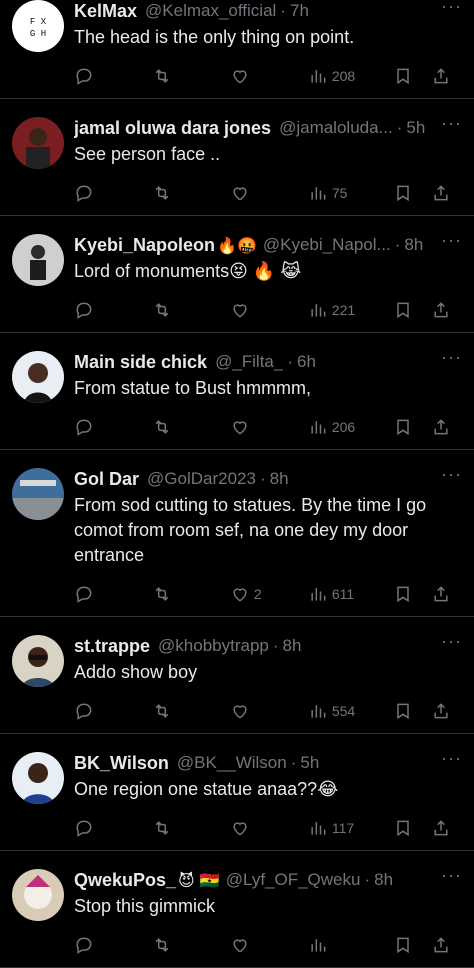 The width and height of the screenshot is (474, 968). Describe the element at coordinates (343, 594) in the screenshot. I see `views-button-count: 611` at that location.